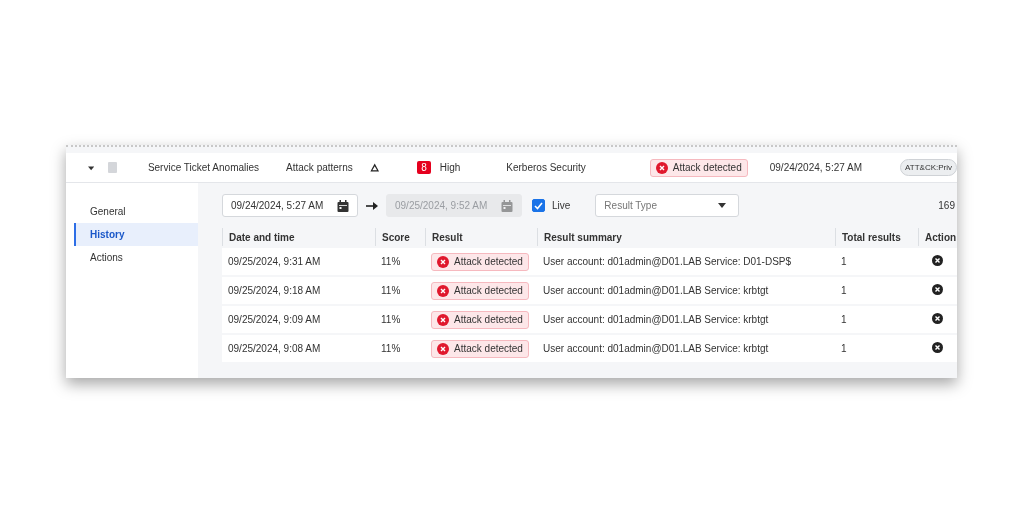  Describe the element at coordinates (481, 237) in the screenshot. I see `column-header: Result` at that location.